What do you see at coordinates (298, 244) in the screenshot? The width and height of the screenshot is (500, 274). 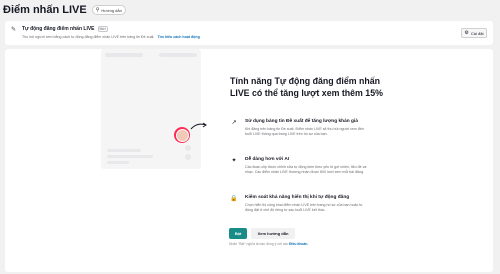 I see `terms-link: Điều khoản.` at bounding box center [298, 244].